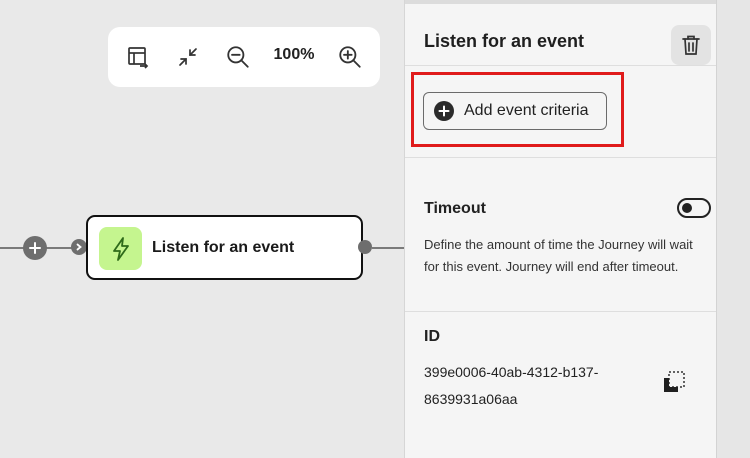 The height and width of the screenshot is (458, 750). I want to click on delete-button, so click(691, 45).